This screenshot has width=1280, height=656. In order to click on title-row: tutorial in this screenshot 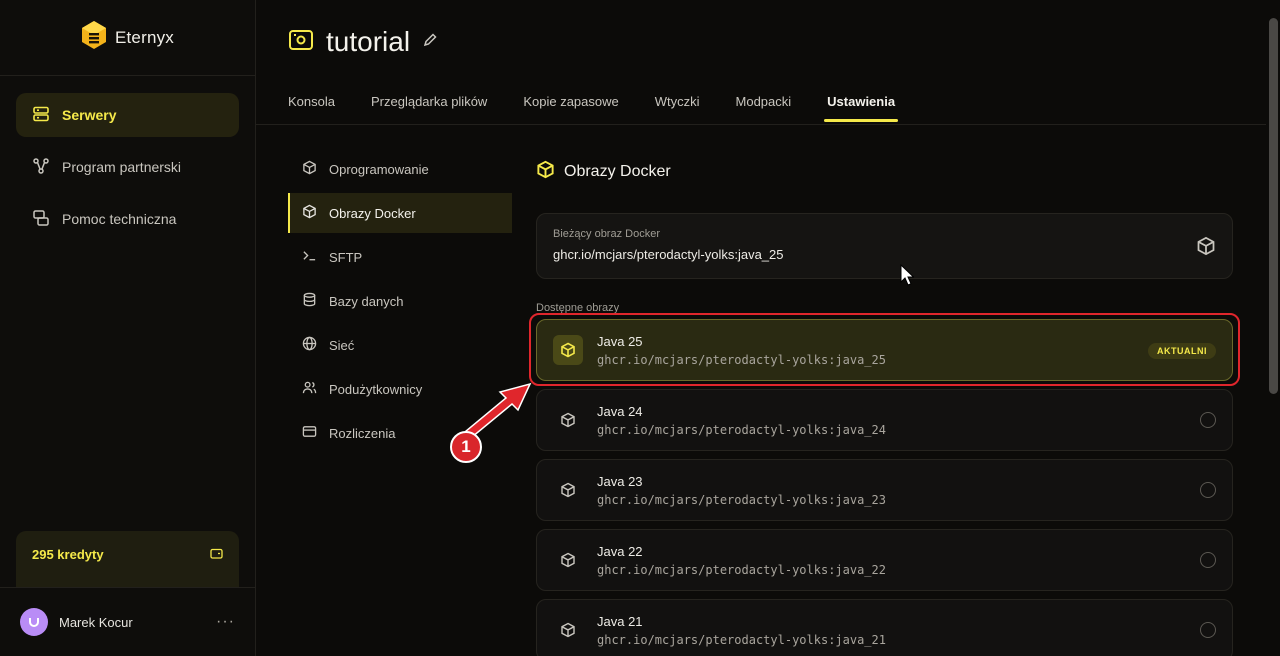, I will do `click(363, 42)`.